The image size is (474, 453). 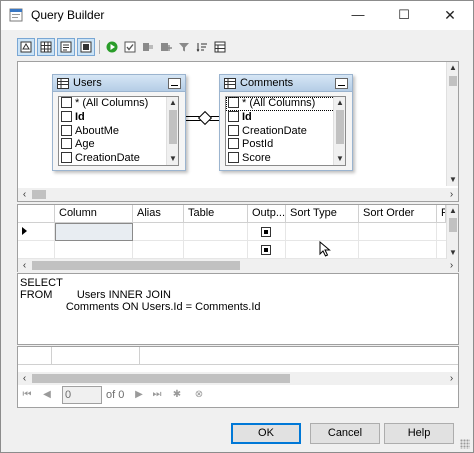 What do you see at coordinates (266, 433) in the screenshot?
I see `ok-button: OK` at bounding box center [266, 433].